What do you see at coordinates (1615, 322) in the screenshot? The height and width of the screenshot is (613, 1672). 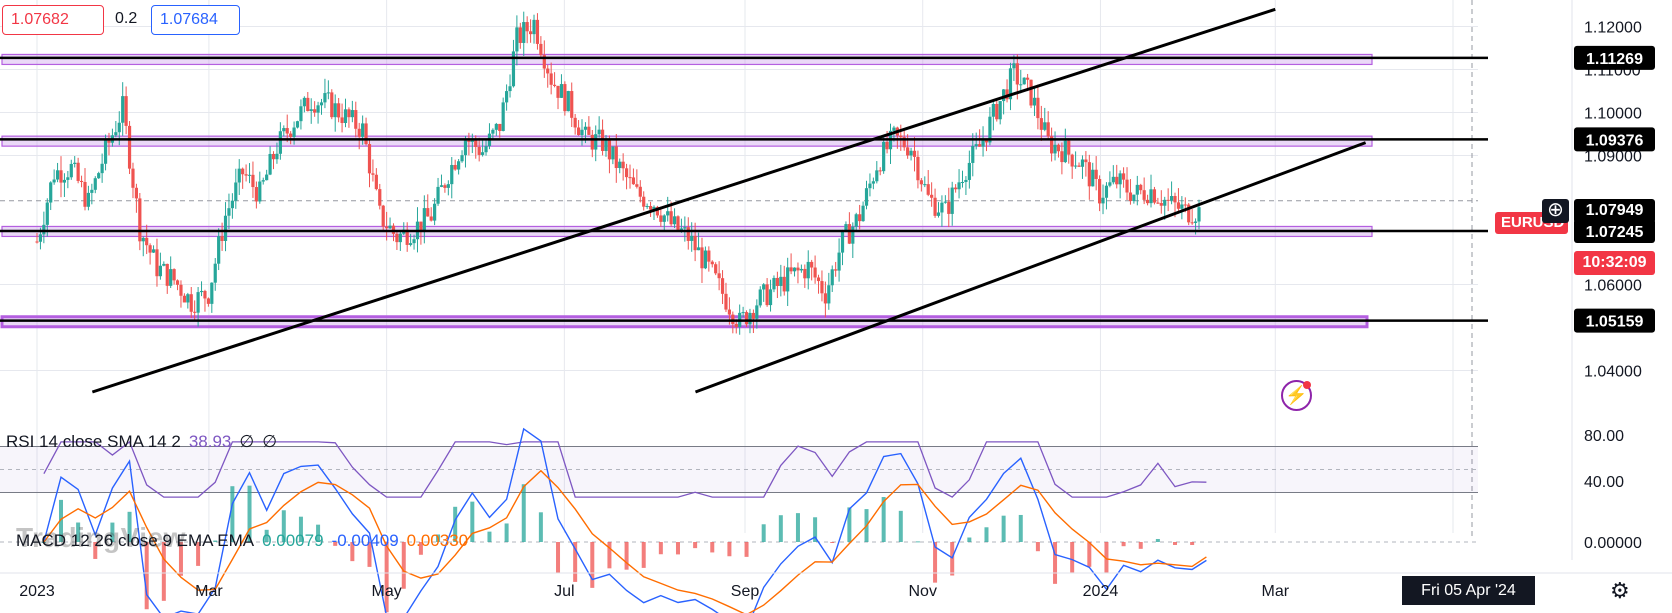 I see `price-tag-label: 1.05159` at bounding box center [1615, 322].